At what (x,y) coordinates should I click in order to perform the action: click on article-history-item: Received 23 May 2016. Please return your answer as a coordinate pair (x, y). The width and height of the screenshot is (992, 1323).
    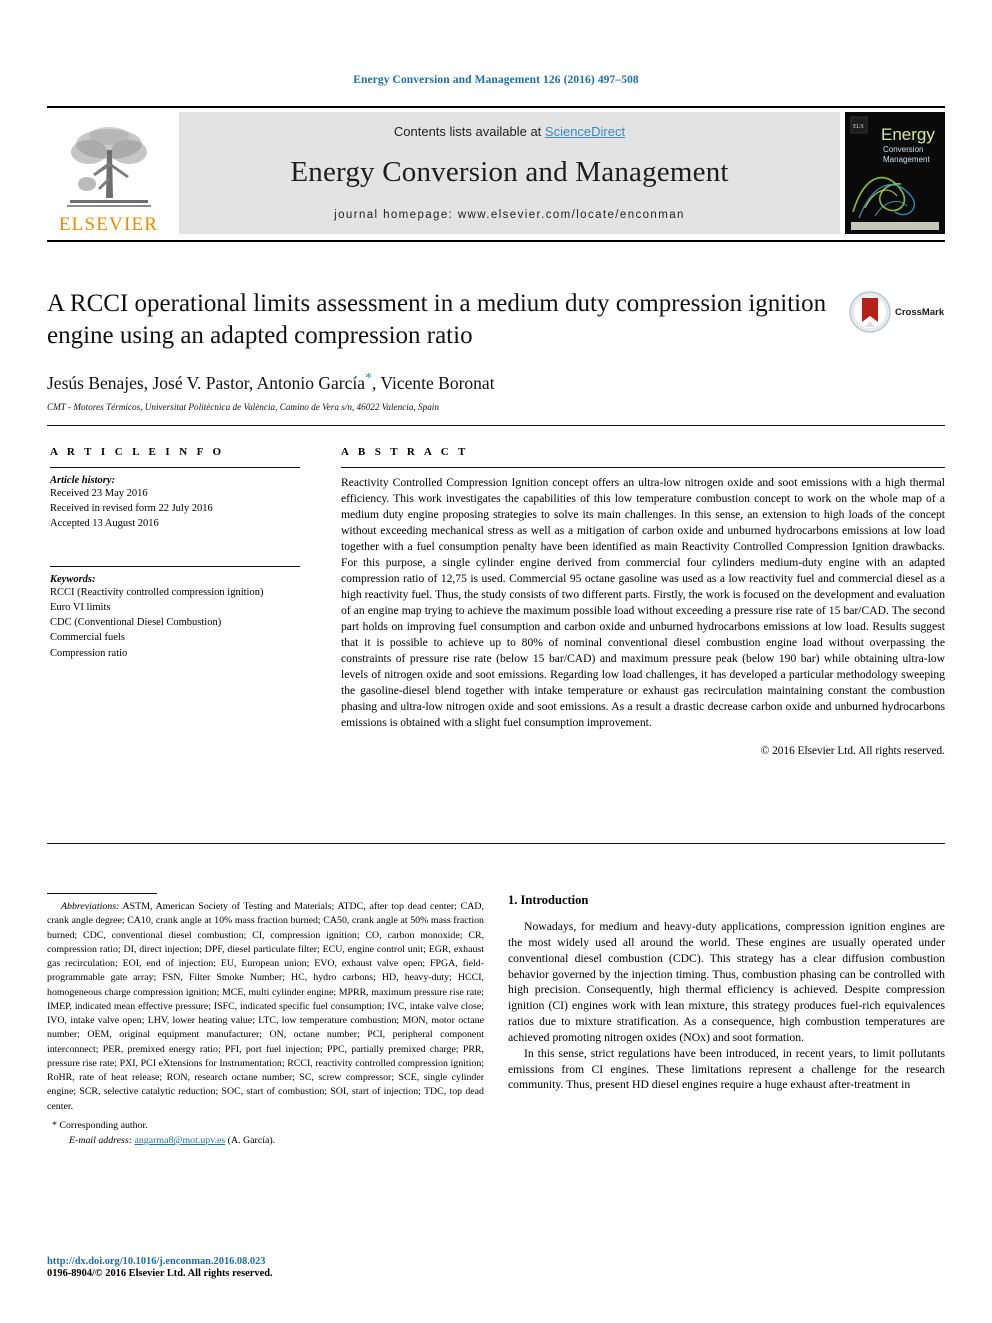
    Looking at the image, I should click on (99, 493).